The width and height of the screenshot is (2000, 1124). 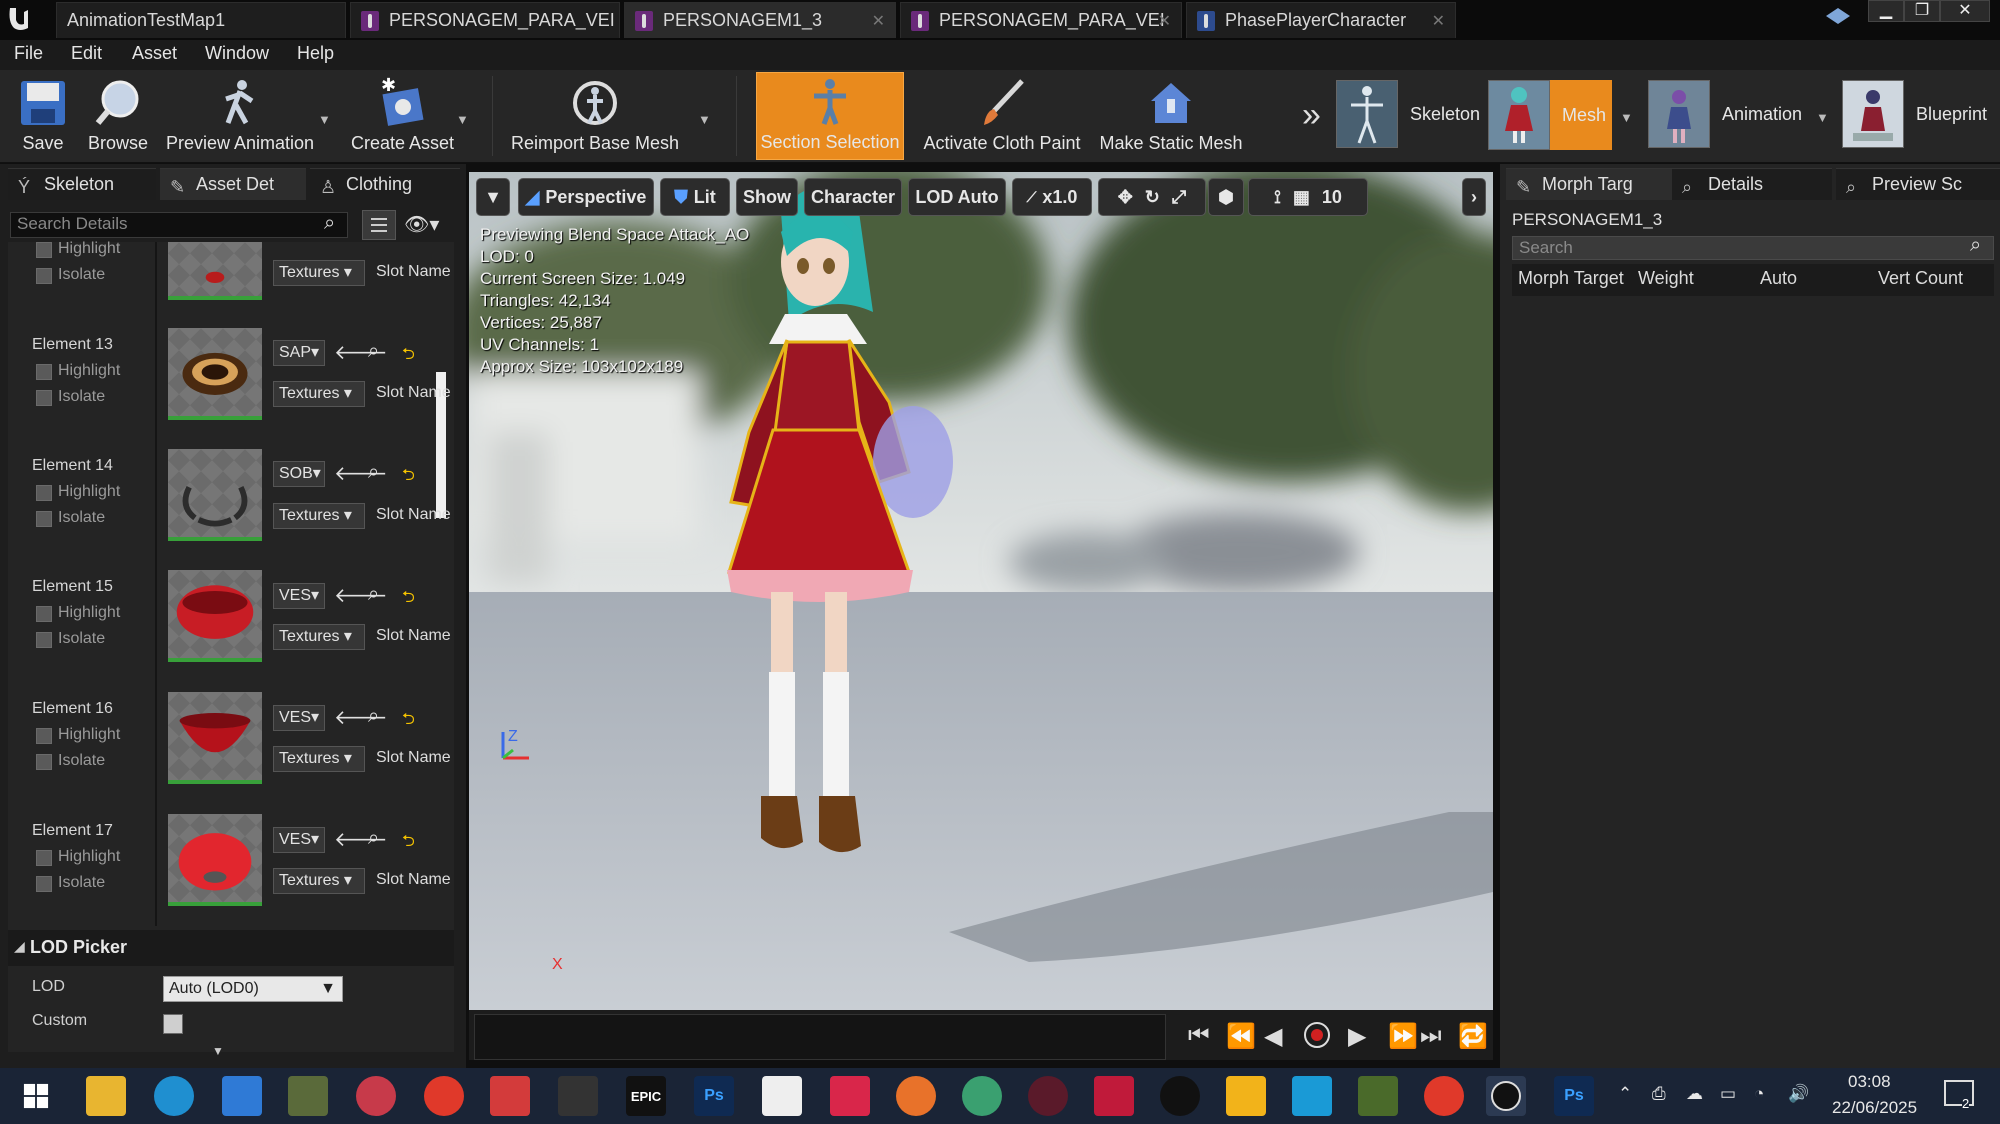 I want to click on record-button, so click(x=1317, y=1035).